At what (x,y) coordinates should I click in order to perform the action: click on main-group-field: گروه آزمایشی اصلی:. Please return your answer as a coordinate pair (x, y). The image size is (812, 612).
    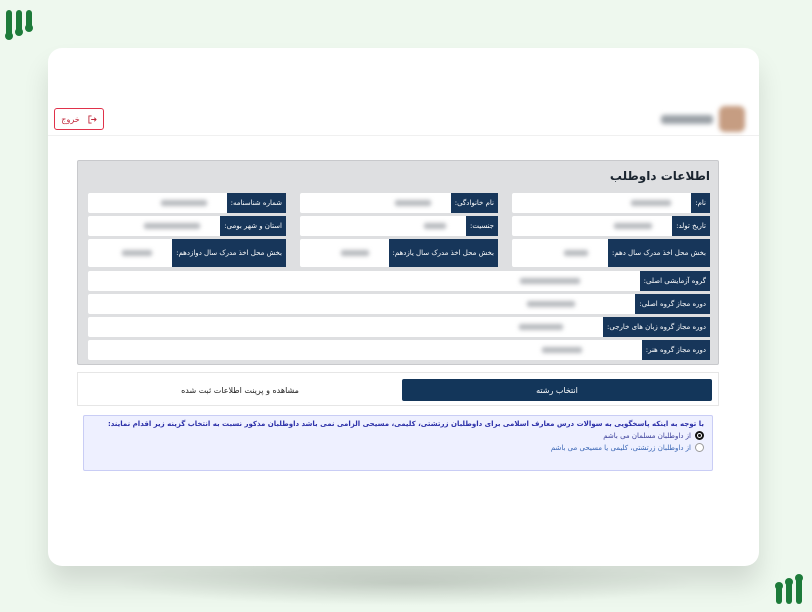
    Looking at the image, I should click on (399, 281).